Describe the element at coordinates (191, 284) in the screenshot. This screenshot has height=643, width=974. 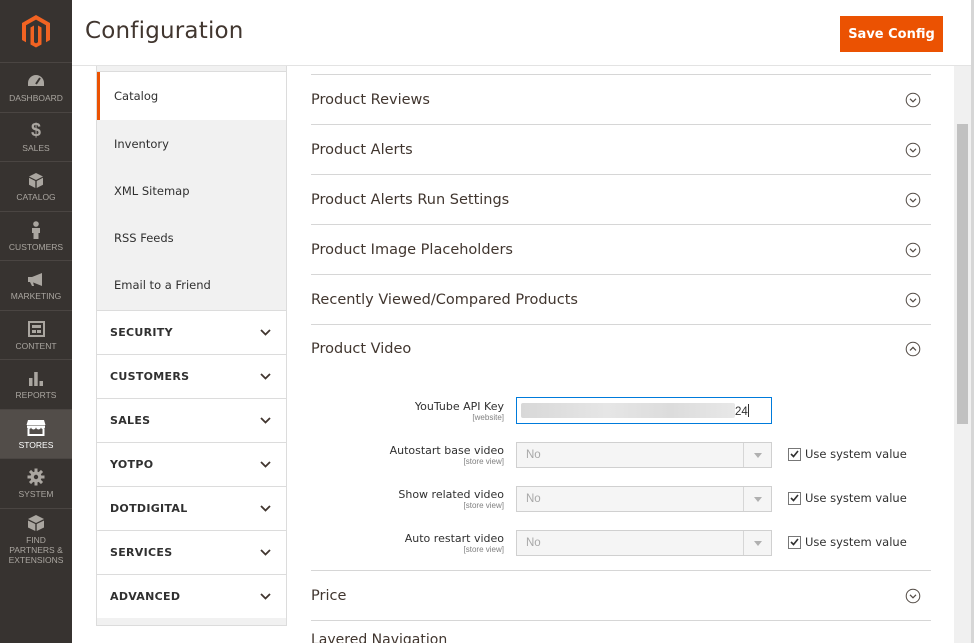
I see `tab-email-to-friend: Email to a Friend` at that location.